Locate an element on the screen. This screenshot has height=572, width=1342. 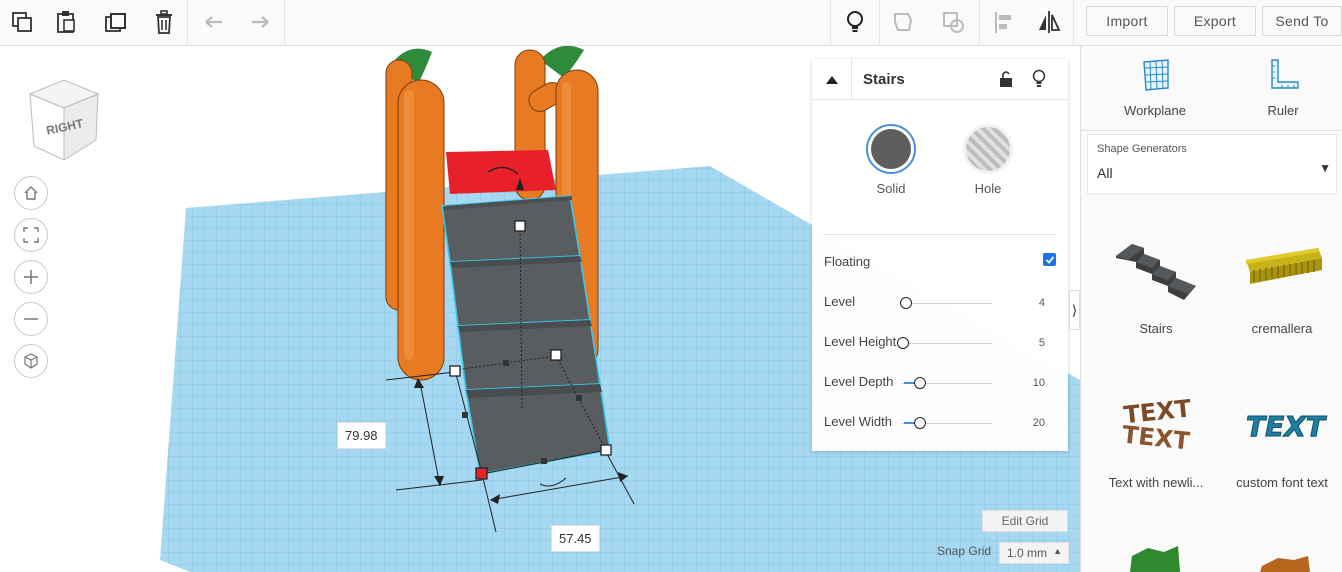
solid-swatch is located at coordinates (891, 149).